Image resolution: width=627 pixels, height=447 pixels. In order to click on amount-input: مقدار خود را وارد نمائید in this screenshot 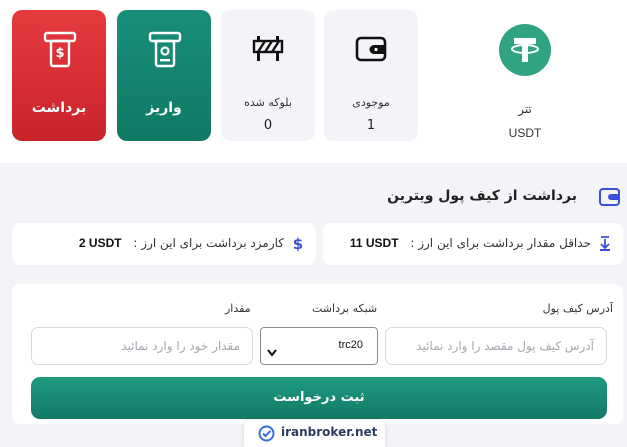, I will do `click(142, 346)`.